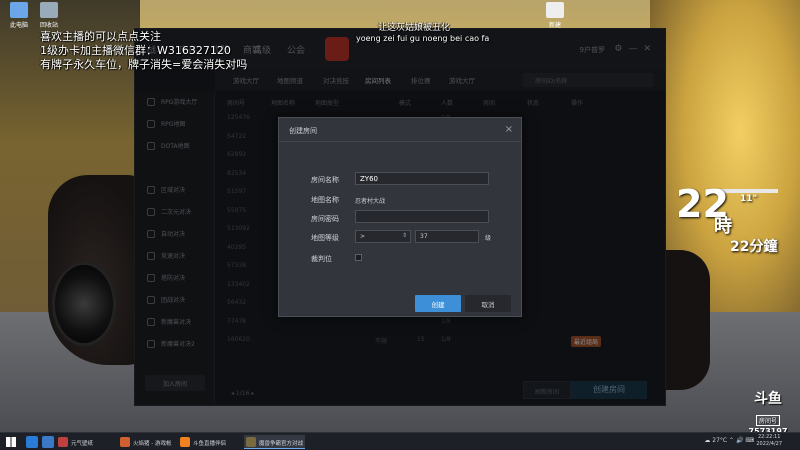 Image resolution: width=800 pixels, height=450 pixels. What do you see at coordinates (768, 412) in the screenshot?
I see `douyu-watermark: 斗鱼 房间号 7573197` at bounding box center [768, 412].